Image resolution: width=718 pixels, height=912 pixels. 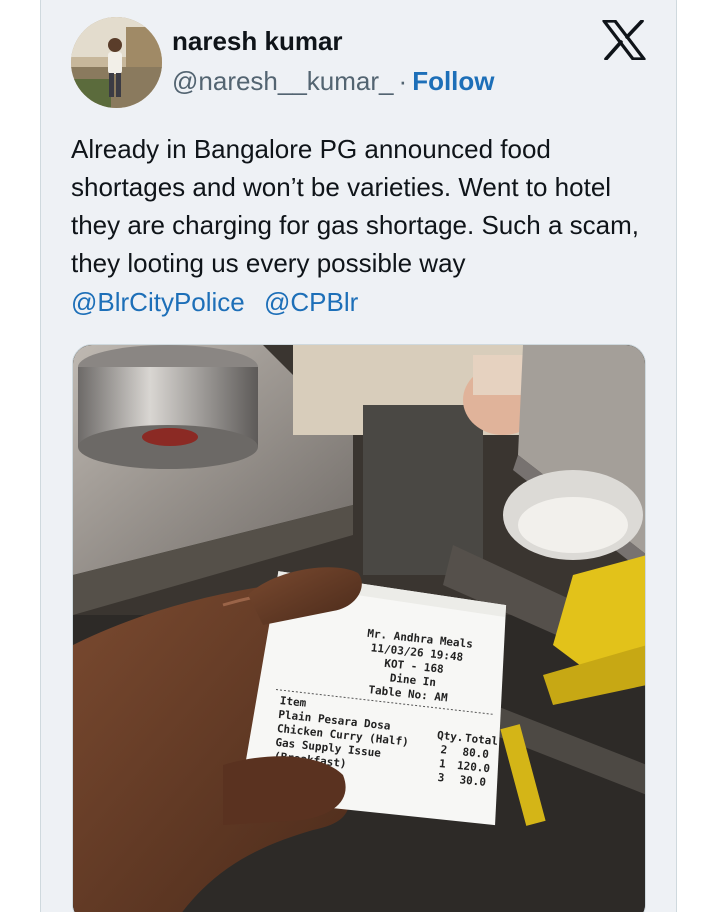 What do you see at coordinates (158, 302) in the screenshot?
I see `mention-blrcitypolice: @BlrCityPolice` at bounding box center [158, 302].